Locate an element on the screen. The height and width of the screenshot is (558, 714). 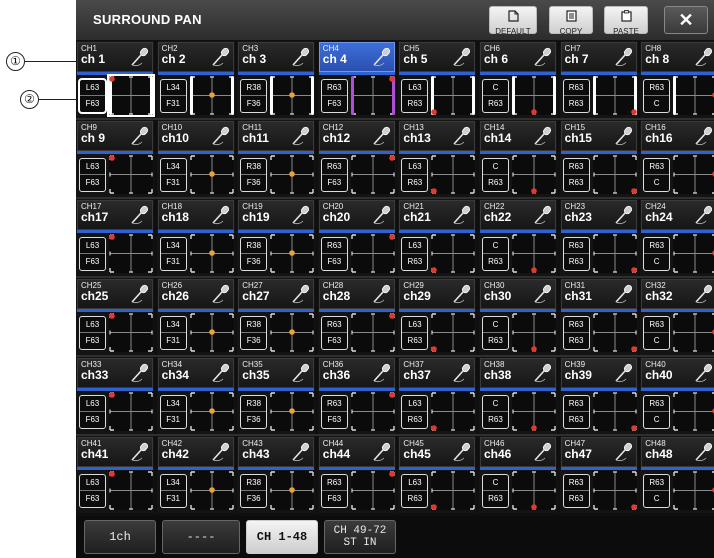
tab-blank: ---- is located at coordinates (201, 537).